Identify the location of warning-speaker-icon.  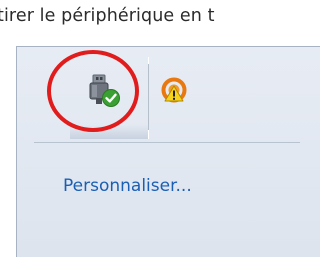
(178, 95).